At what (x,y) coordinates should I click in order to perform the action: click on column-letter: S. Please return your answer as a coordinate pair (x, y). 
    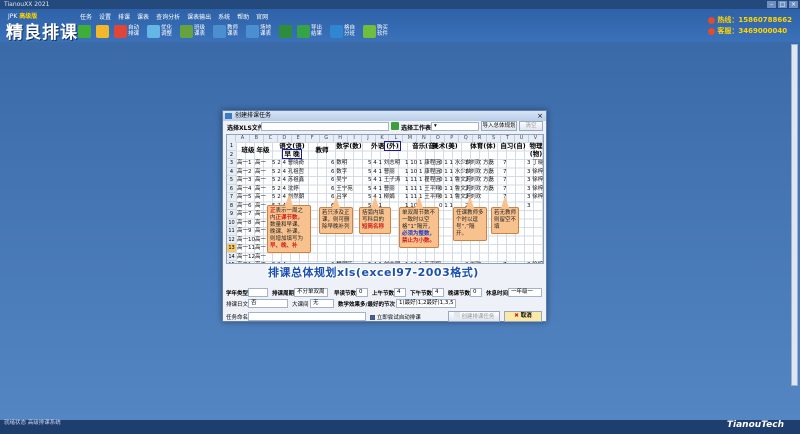
    Looking at the image, I should click on (494, 138).